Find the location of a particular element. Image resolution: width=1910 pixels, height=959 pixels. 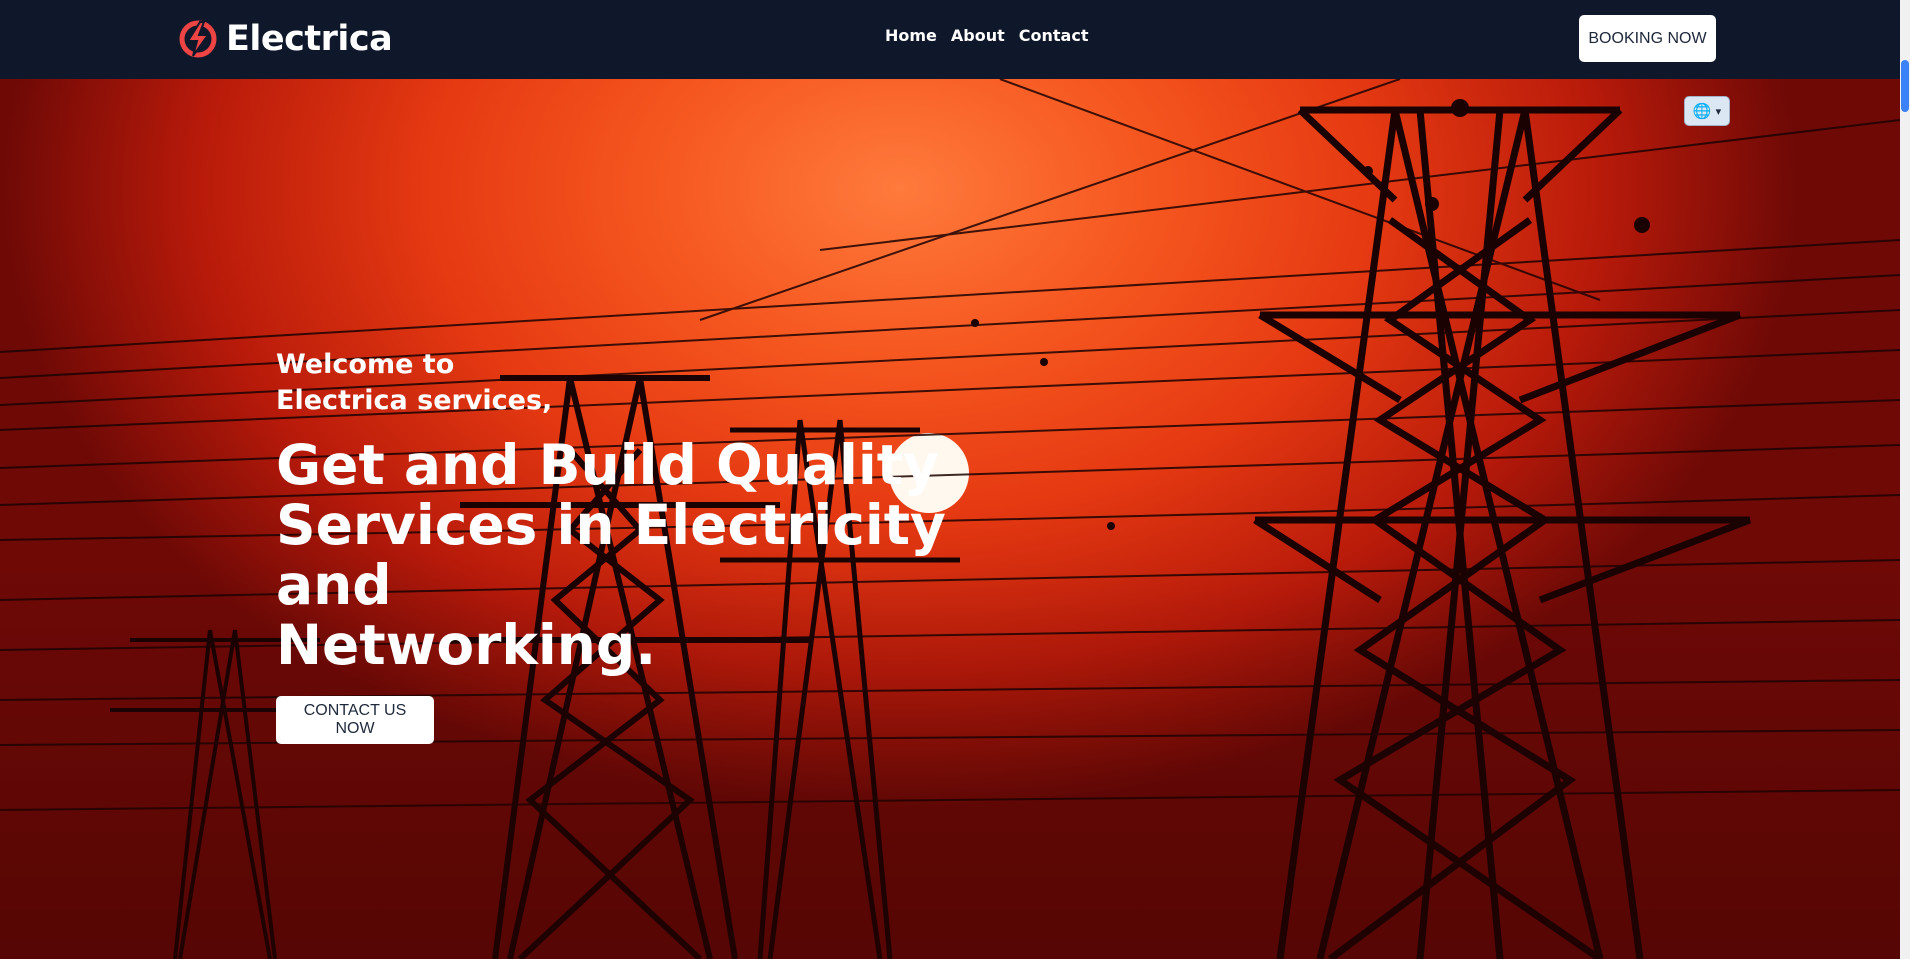

nav-about-link: About is located at coordinates (978, 35).